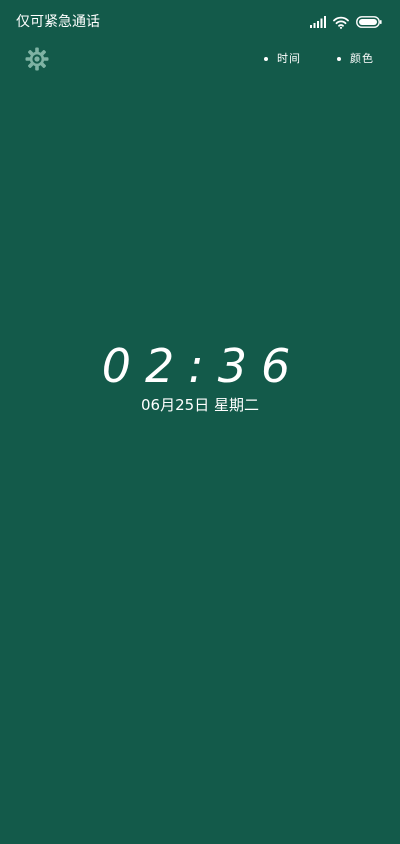  Describe the element at coordinates (58, 22) in the screenshot. I see `carrier-status-text: 仅可紧急通话` at that location.